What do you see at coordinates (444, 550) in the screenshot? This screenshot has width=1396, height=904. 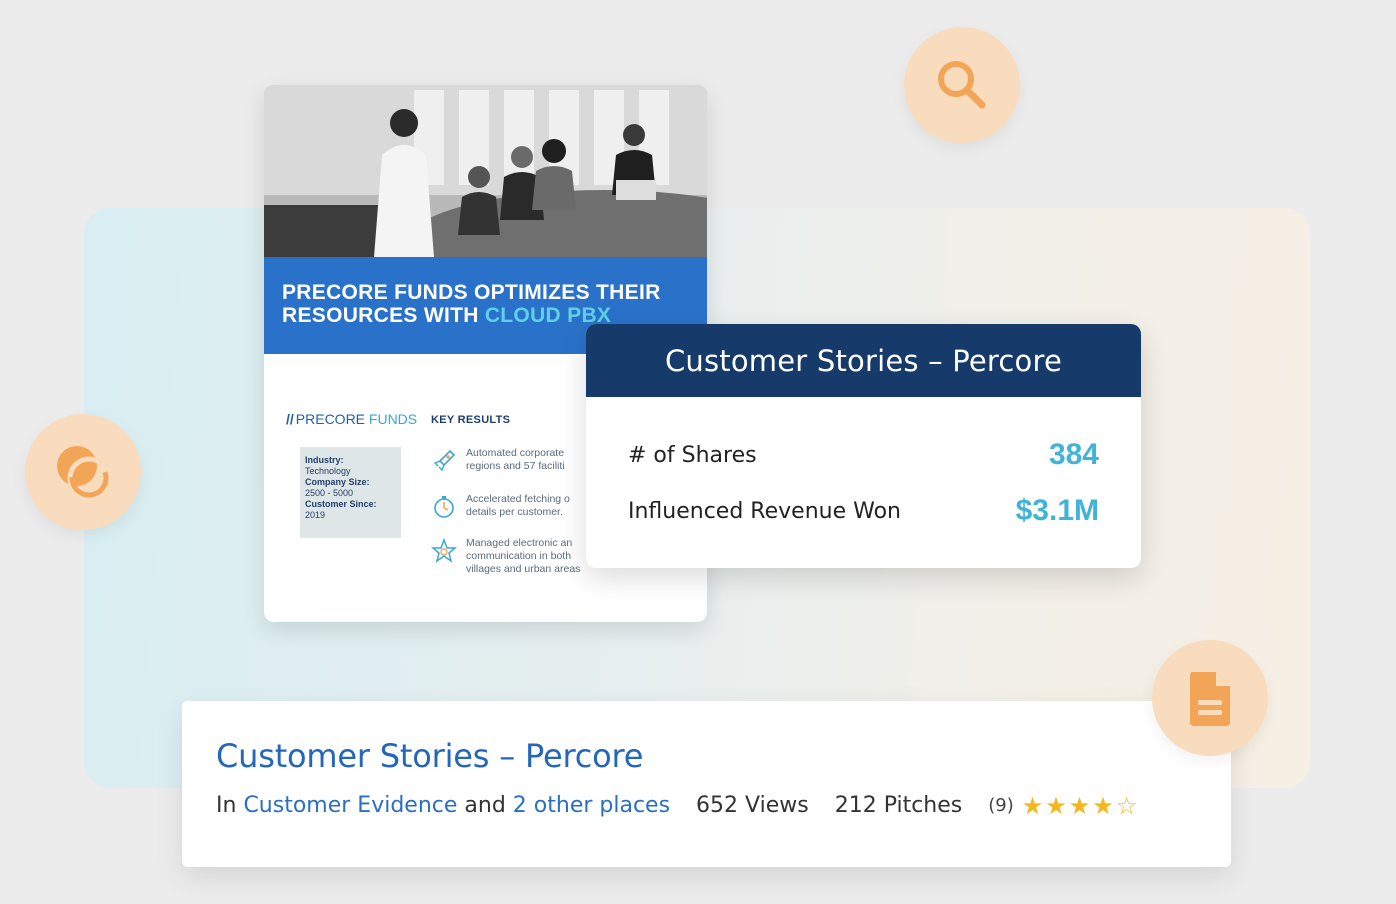 I see `star-badge-icon` at bounding box center [444, 550].